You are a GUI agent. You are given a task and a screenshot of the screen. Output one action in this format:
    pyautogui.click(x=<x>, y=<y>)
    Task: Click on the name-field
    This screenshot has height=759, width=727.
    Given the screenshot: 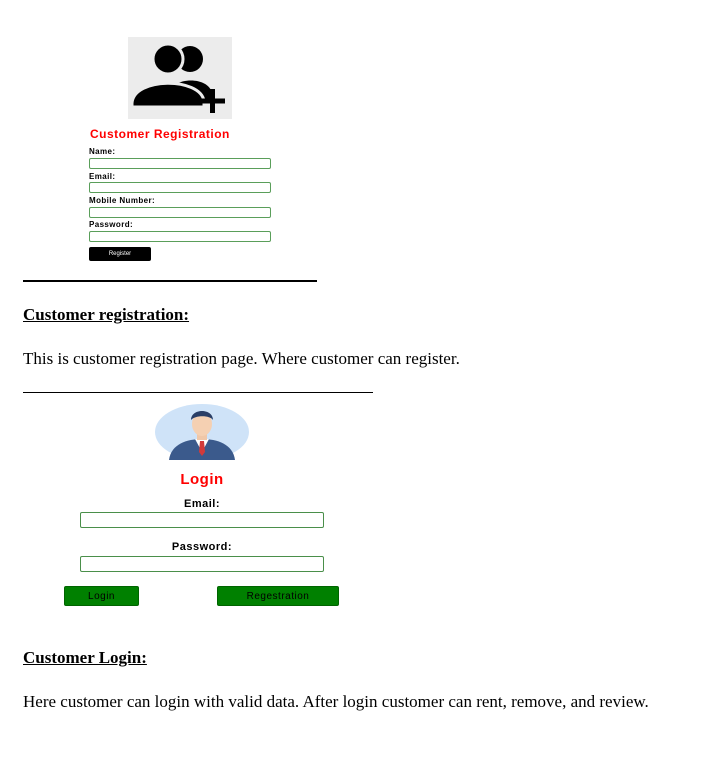 What is the action you would take?
    pyautogui.click(x=180, y=163)
    